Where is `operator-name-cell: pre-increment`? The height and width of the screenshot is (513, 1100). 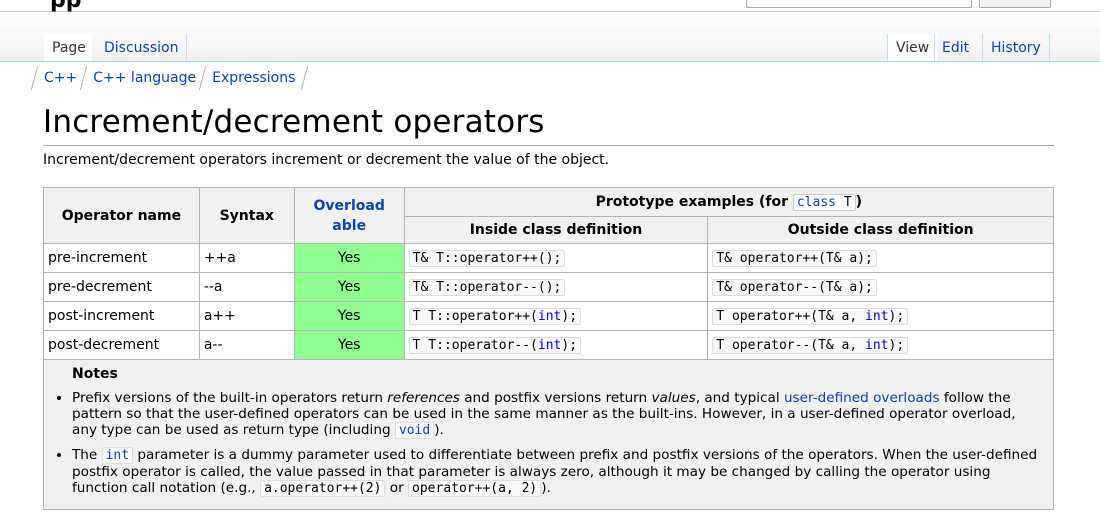
operator-name-cell: pre-increment is located at coordinates (121, 258).